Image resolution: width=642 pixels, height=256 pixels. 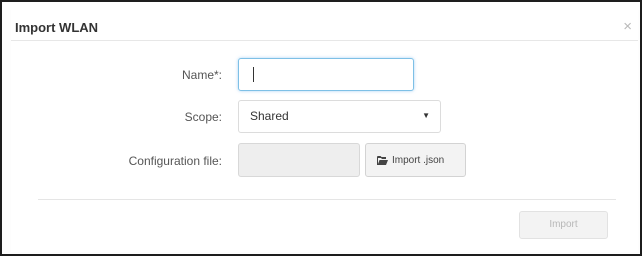 I want to click on scope-label: Scope:, so click(x=203, y=117).